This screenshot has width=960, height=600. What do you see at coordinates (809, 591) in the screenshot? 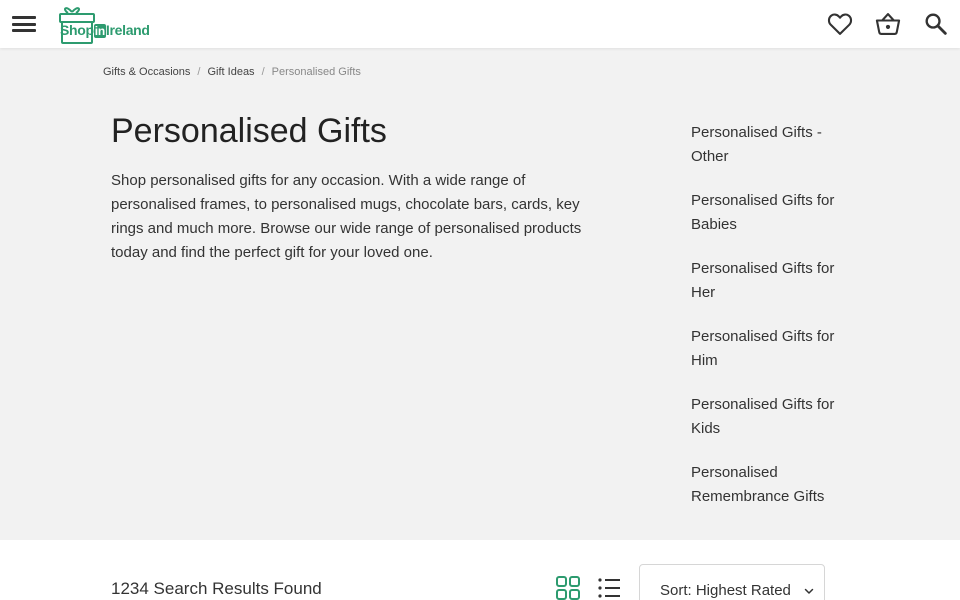
I see `chevron-down-icon` at bounding box center [809, 591].